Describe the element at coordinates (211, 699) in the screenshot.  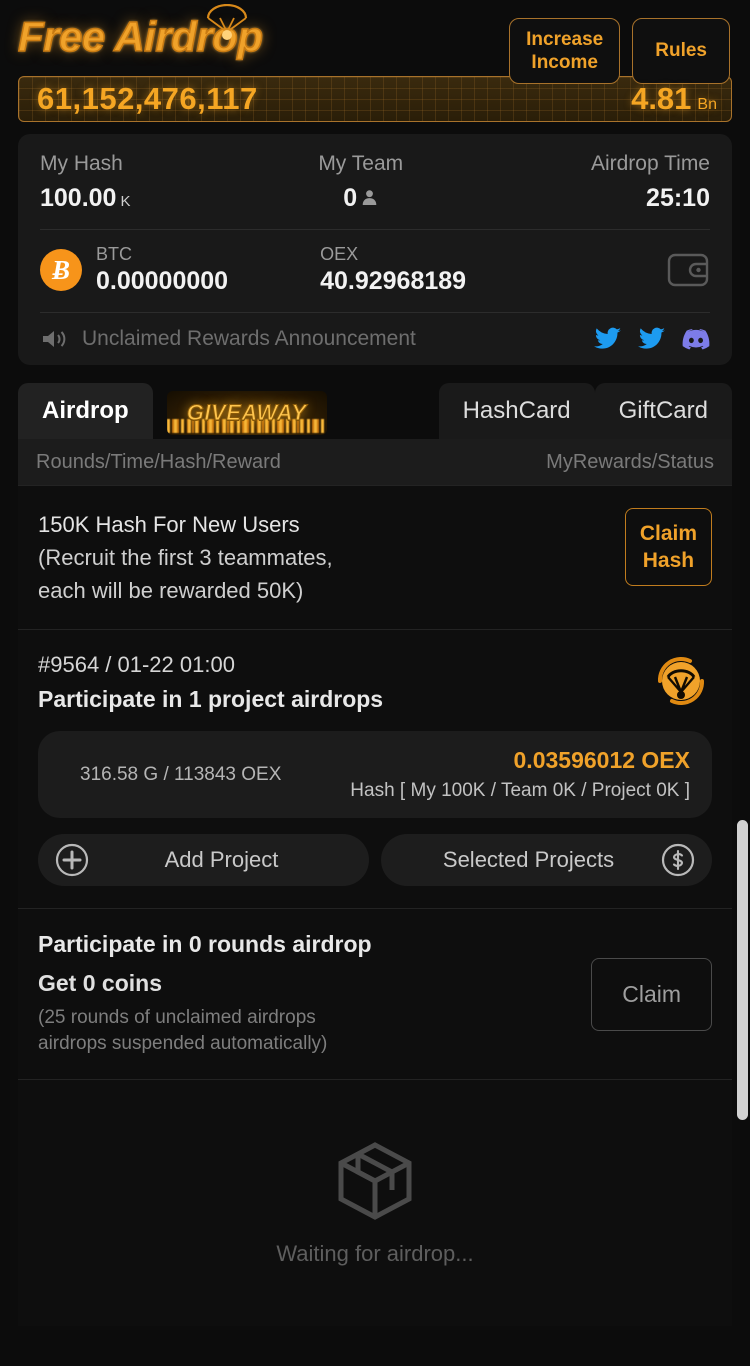
I see `round-description: Participate in 1 project airdrops` at that location.